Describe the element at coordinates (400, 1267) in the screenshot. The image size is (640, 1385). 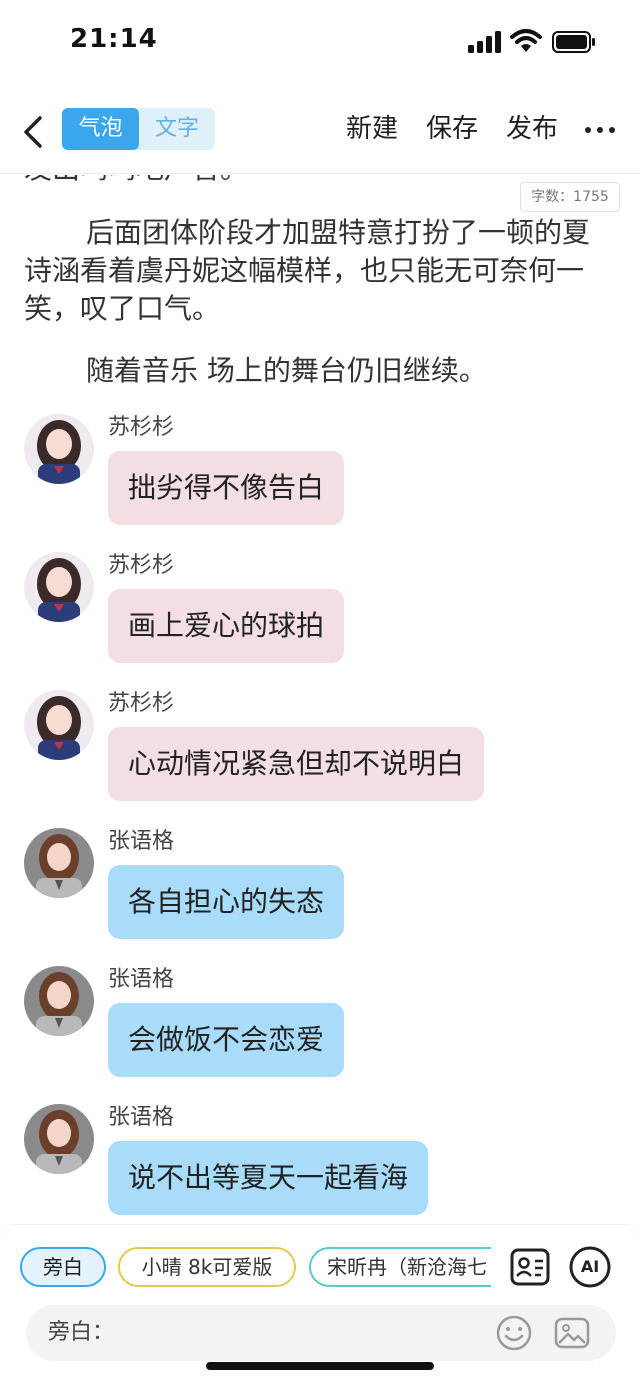
I see `role-chip-character: 宋昕冉（新沧海七` at that location.